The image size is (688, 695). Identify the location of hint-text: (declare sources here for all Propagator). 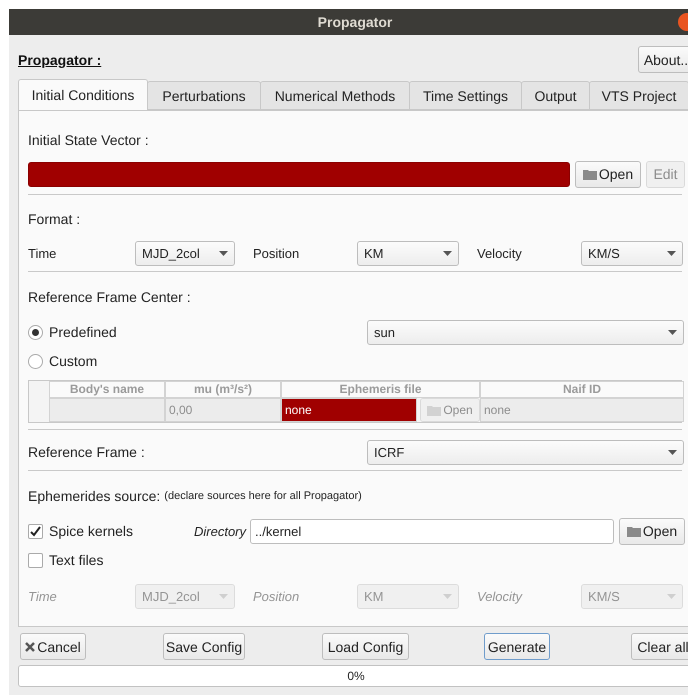
(263, 496).